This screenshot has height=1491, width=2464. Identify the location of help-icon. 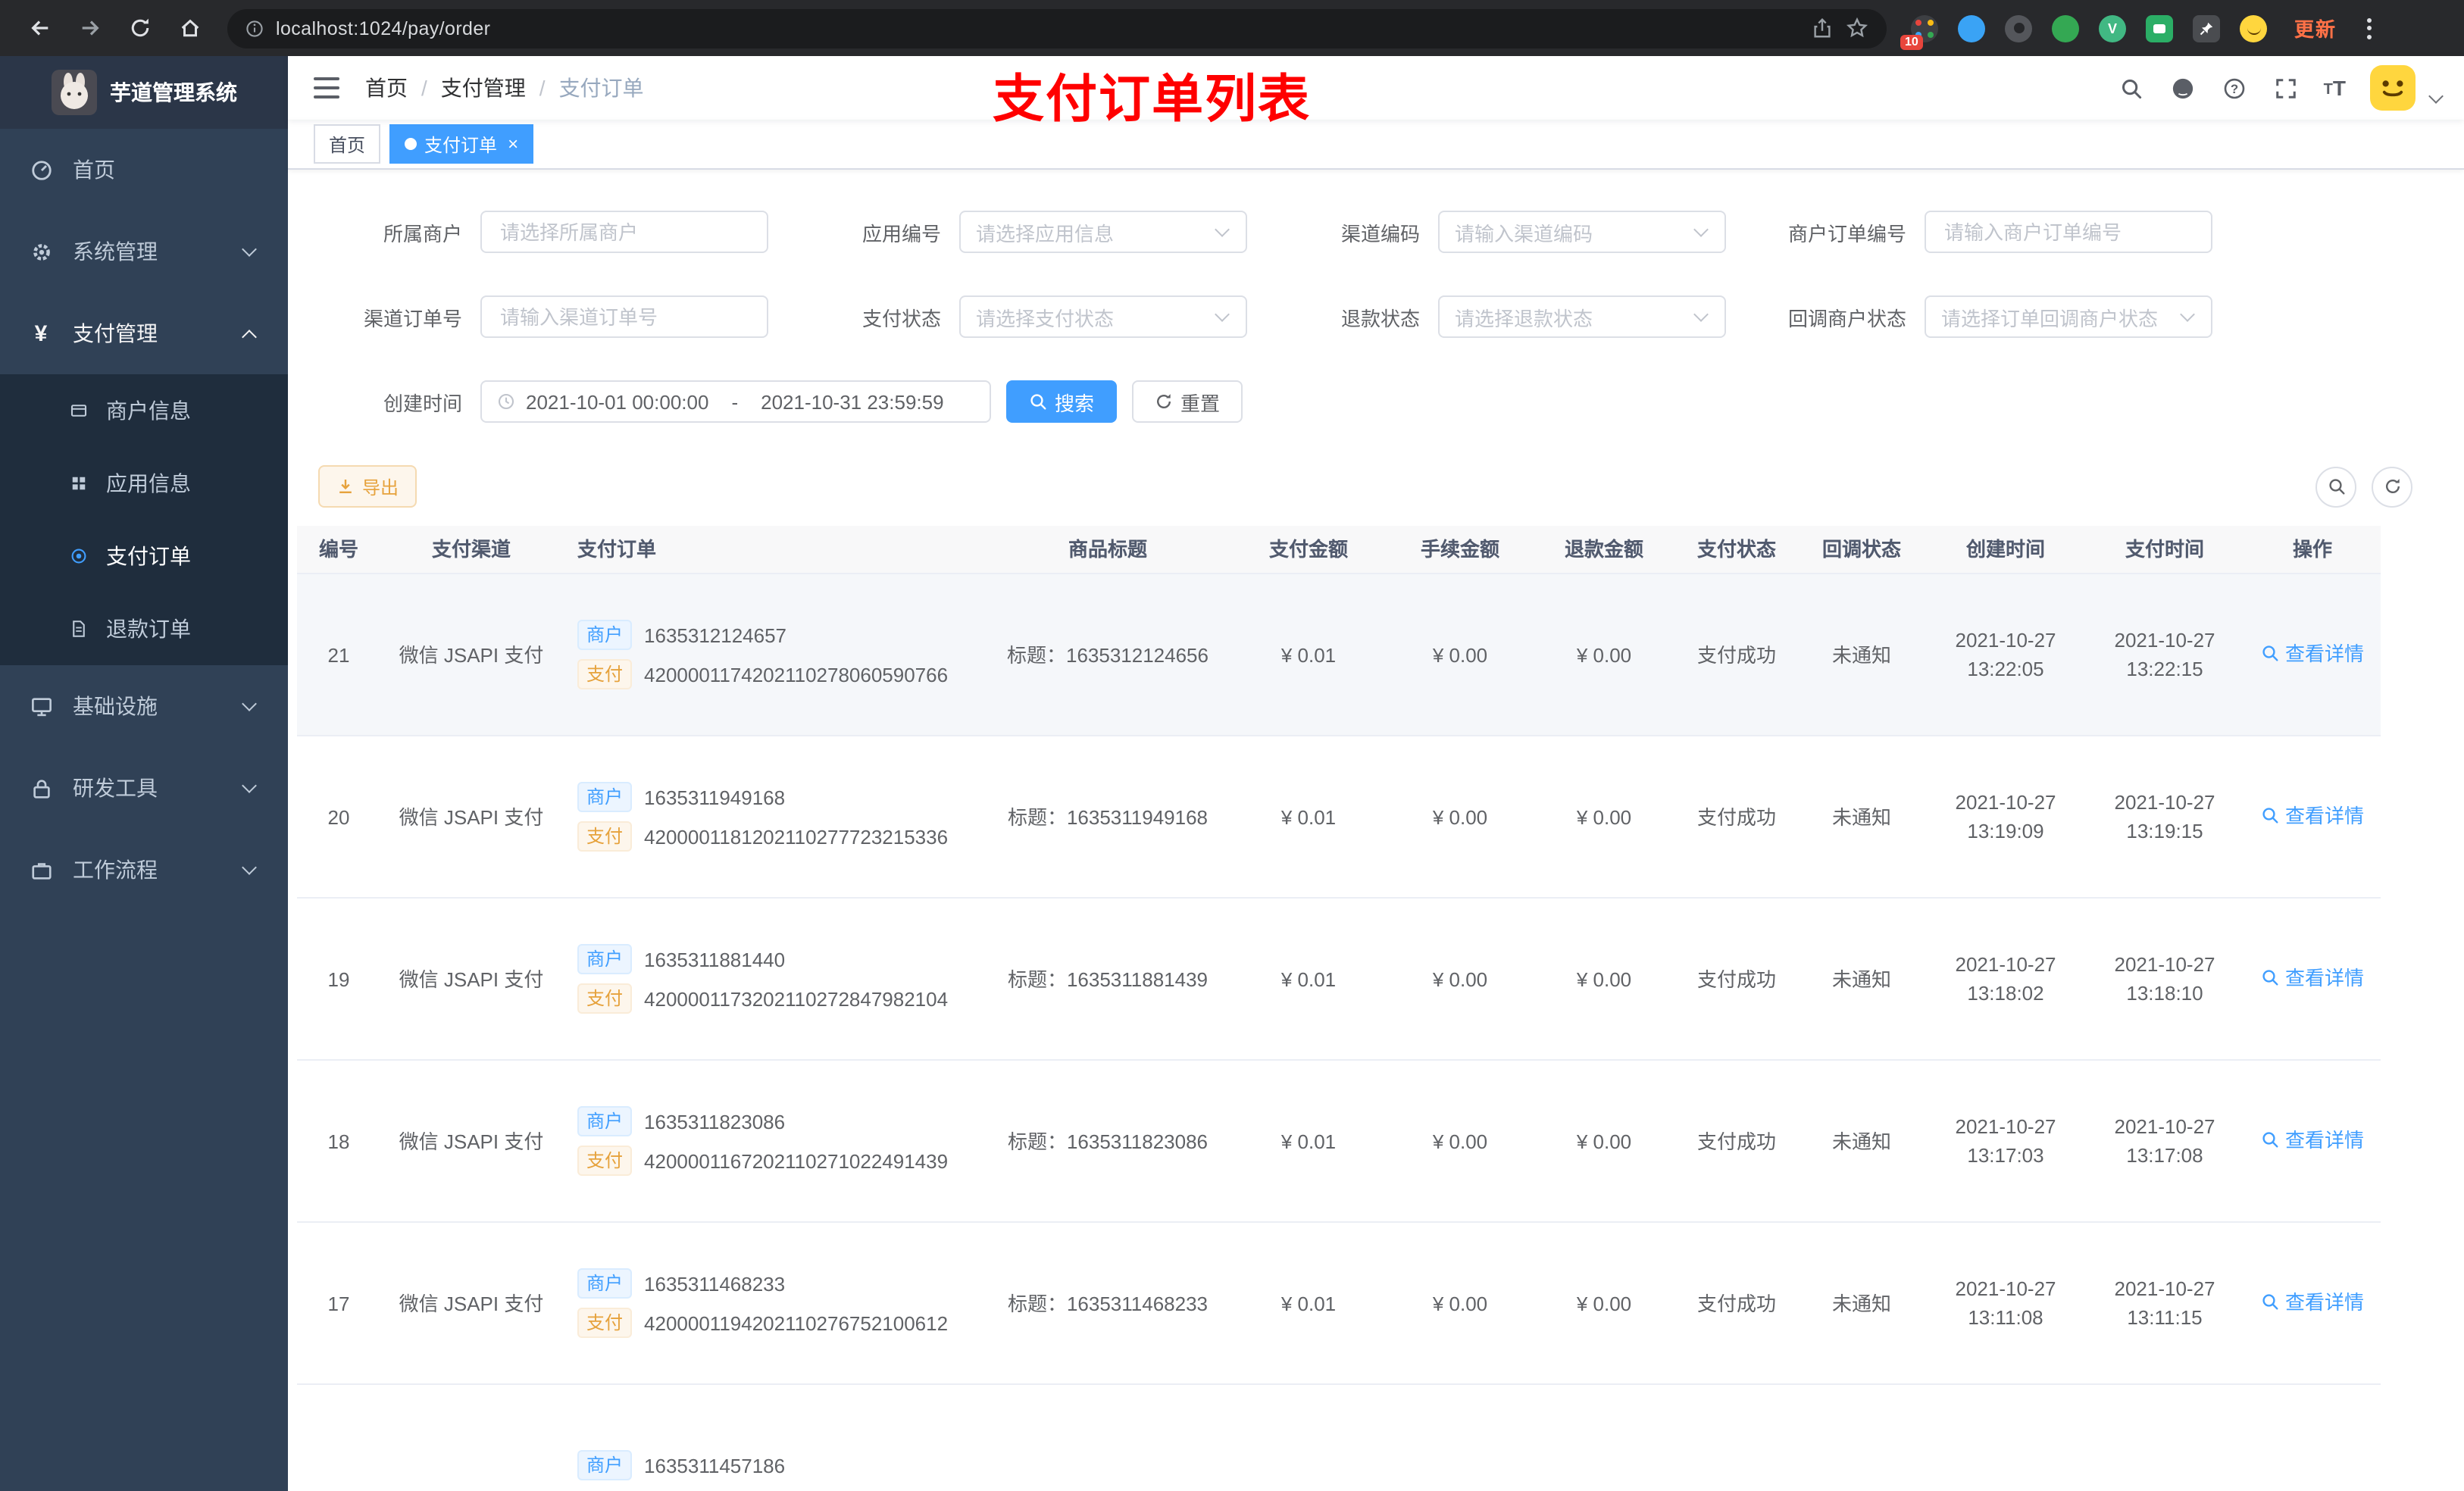
(2234, 88).